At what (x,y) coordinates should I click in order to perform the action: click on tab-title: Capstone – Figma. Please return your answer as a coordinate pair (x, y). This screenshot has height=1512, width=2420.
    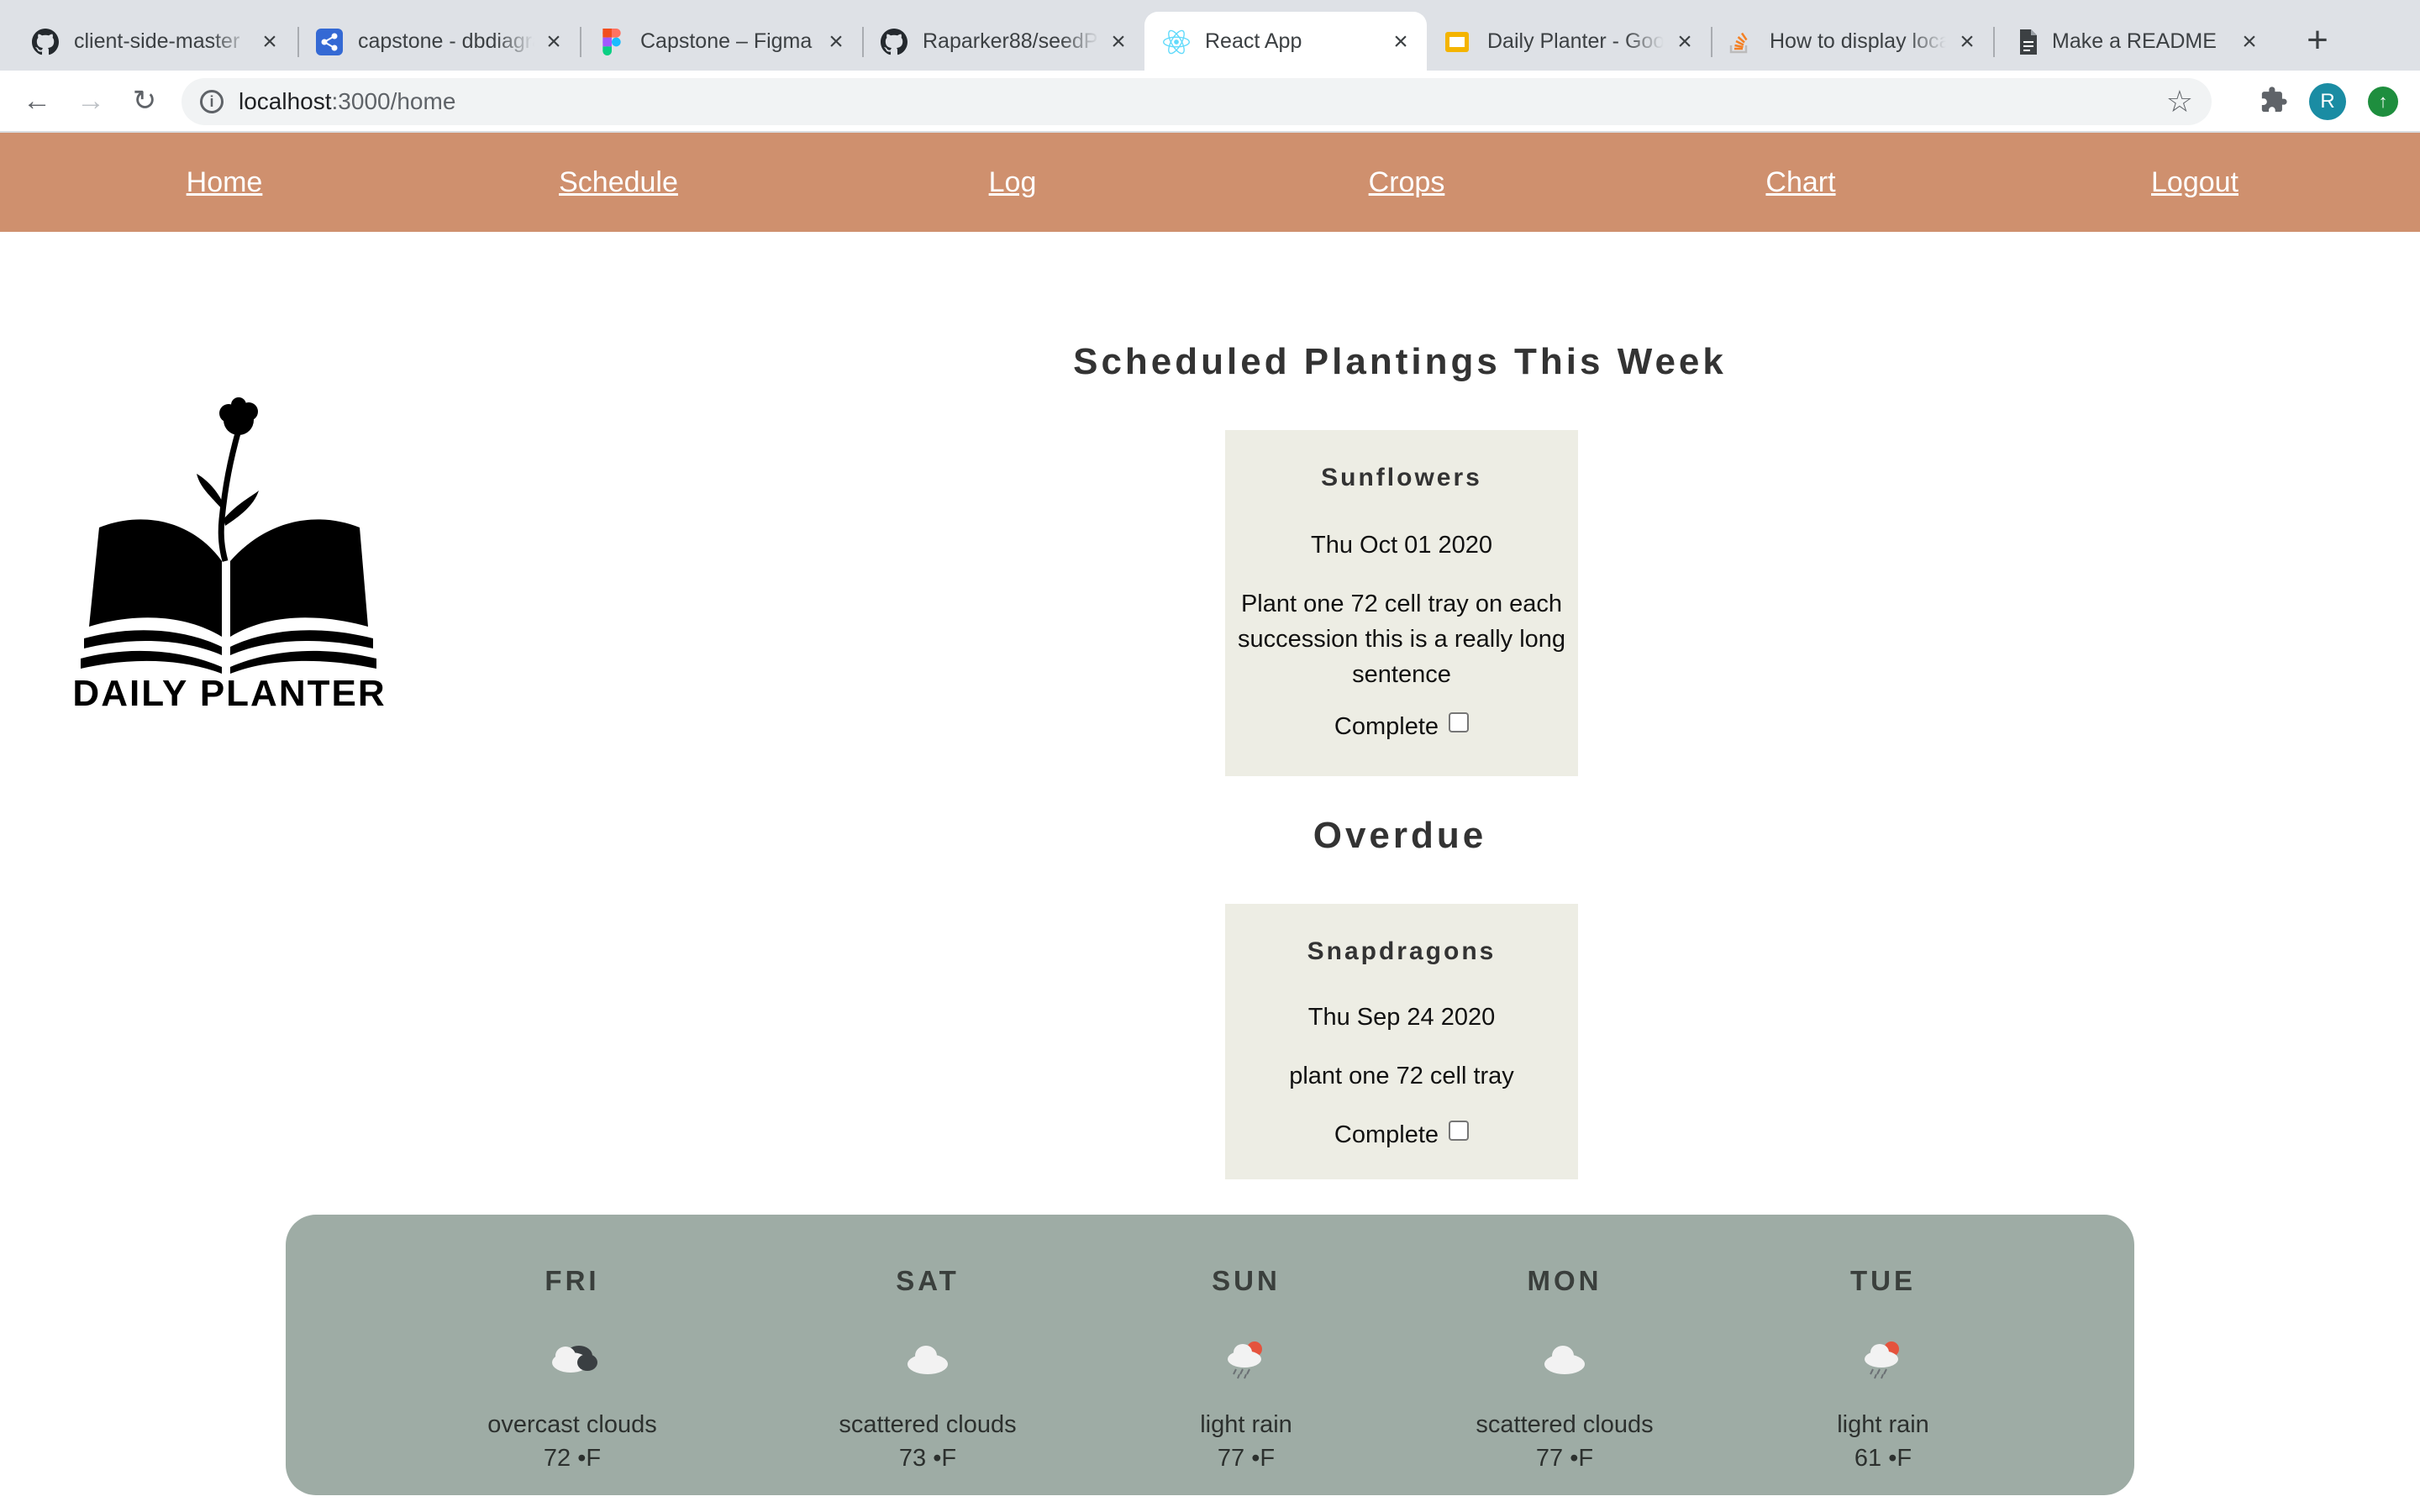
    Looking at the image, I should click on (726, 41).